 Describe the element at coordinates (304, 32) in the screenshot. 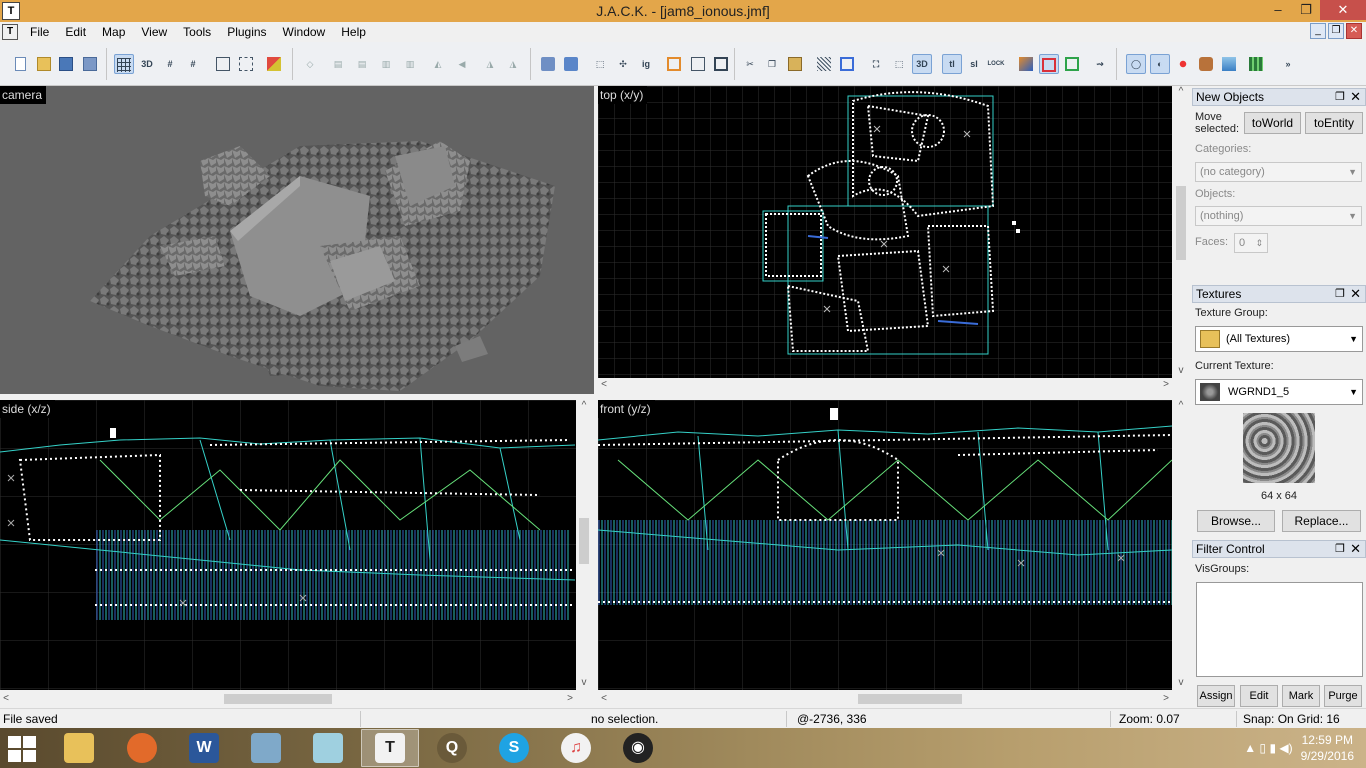

I see `menu-window: Window` at that location.